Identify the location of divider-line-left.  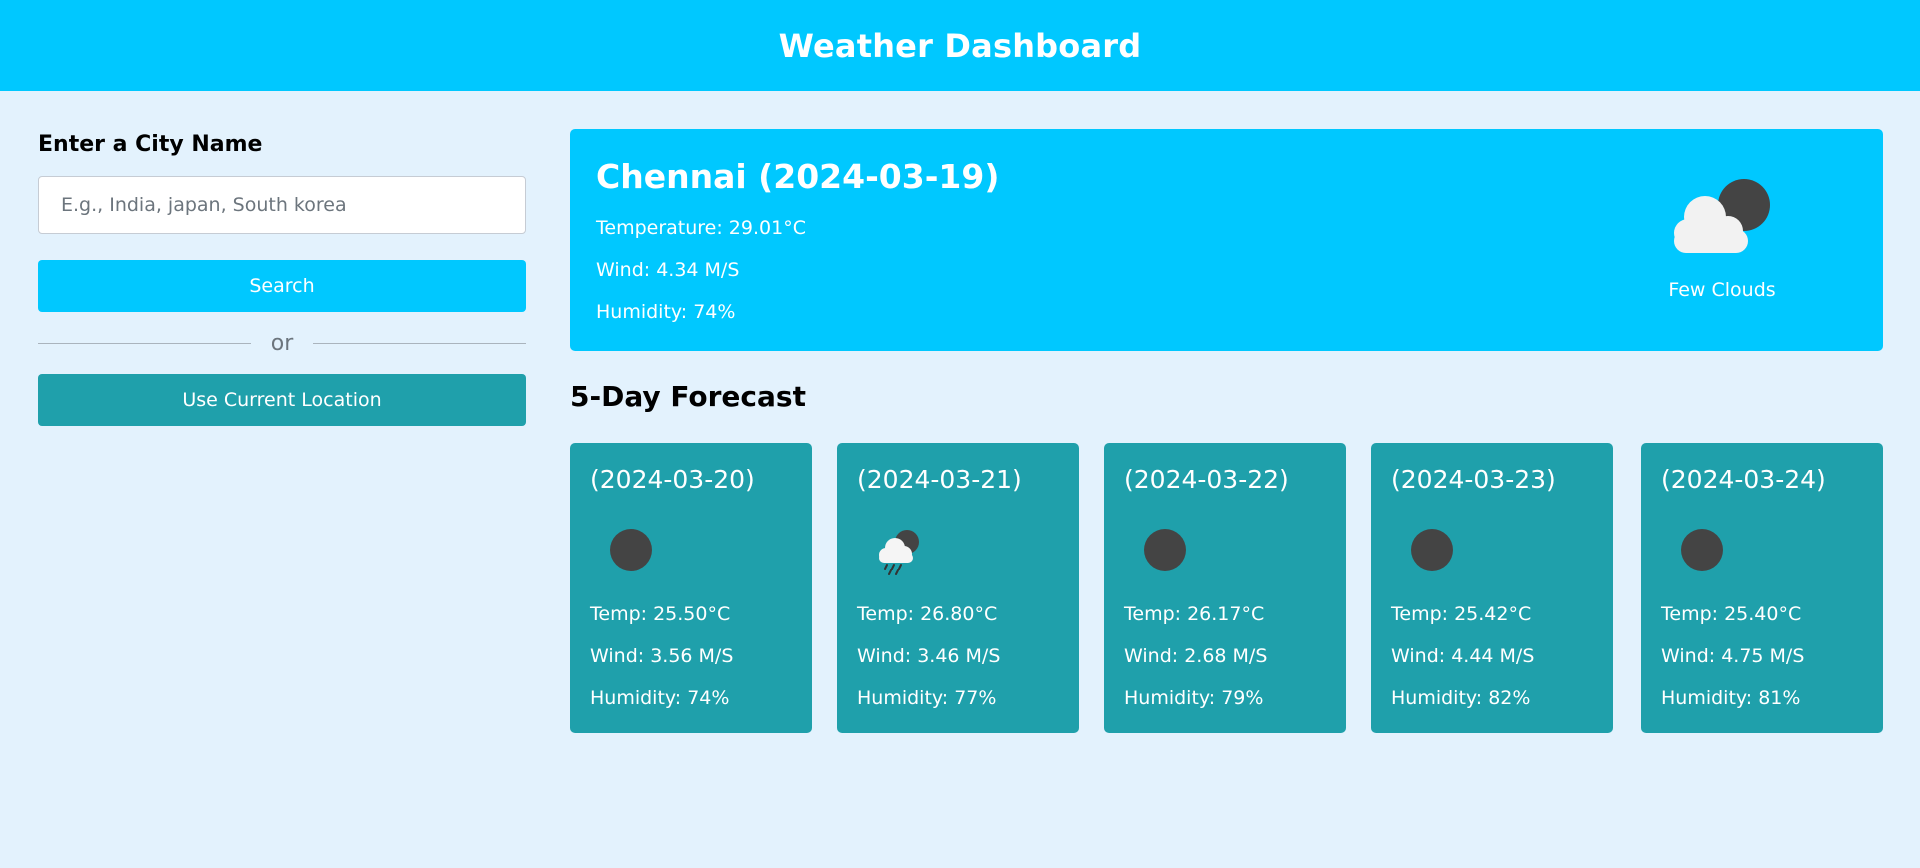
(144, 343).